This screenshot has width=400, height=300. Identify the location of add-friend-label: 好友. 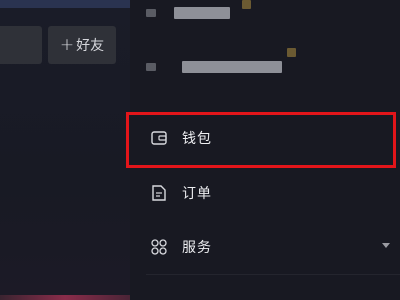
(90, 46).